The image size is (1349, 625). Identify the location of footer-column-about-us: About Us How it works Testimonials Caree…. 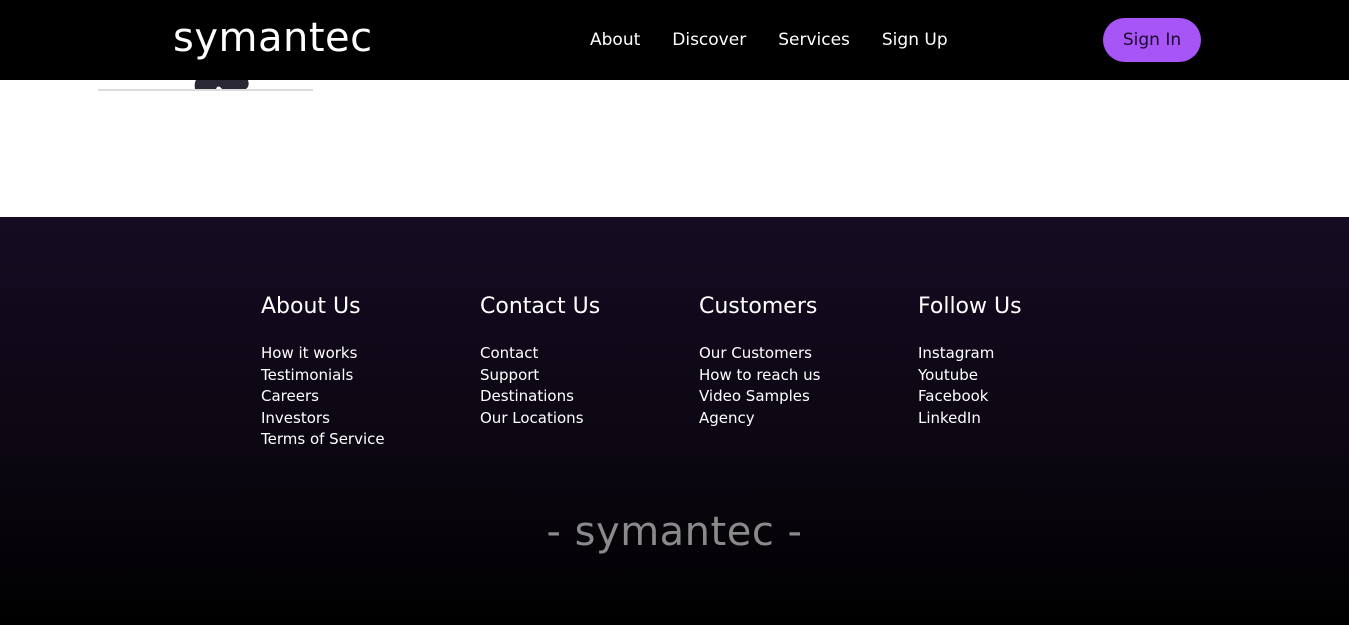
(361, 371).